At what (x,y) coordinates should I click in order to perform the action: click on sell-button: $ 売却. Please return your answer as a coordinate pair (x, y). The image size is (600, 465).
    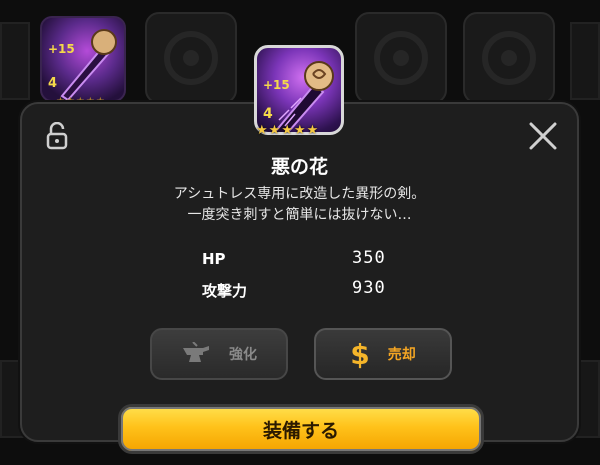
    Looking at the image, I should click on (383, 354).